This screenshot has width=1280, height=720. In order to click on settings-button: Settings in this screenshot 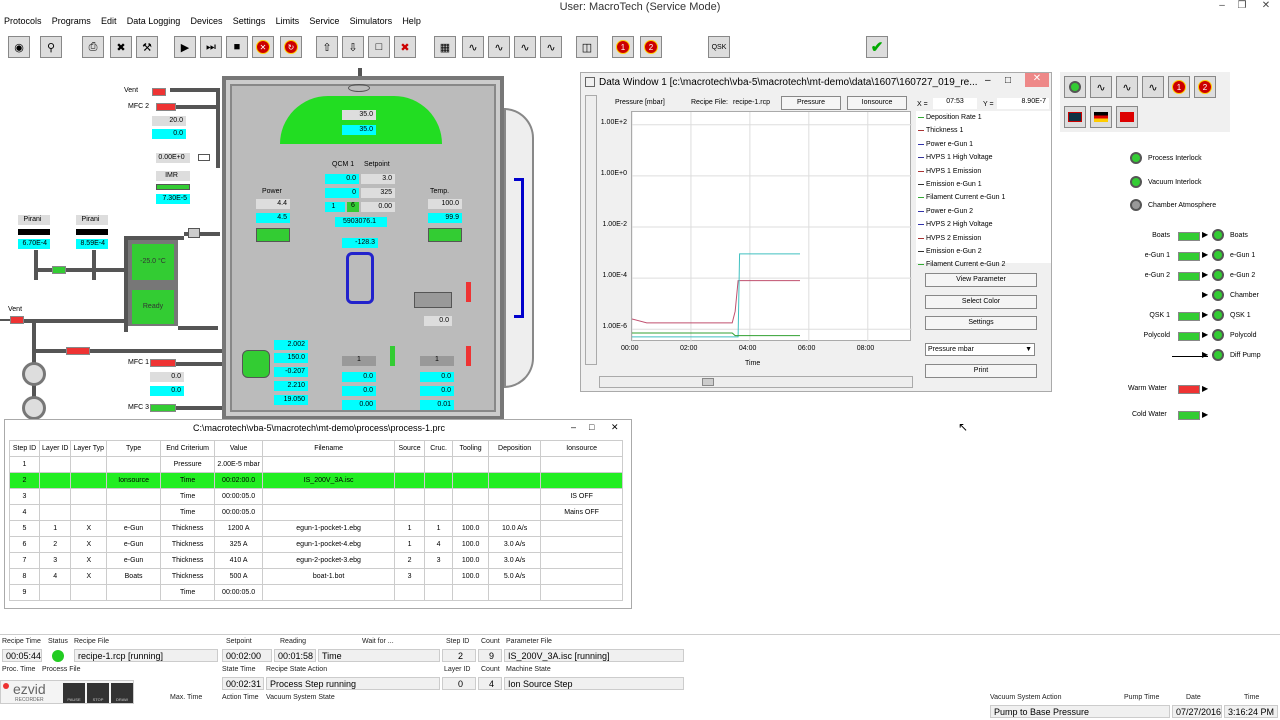, I will do `click(981, 323)`.